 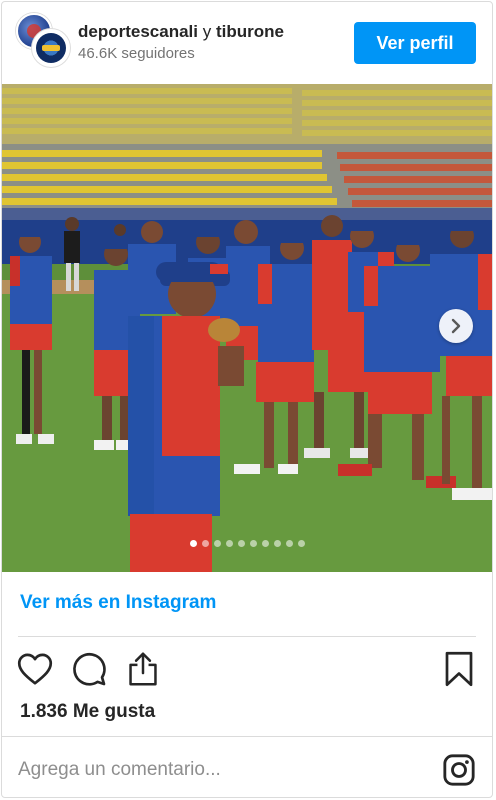 I want to click on chevron-right-icon, so click(x=456, y=326).